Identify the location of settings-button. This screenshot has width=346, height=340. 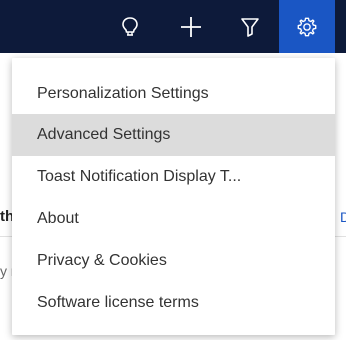
(307, 26).